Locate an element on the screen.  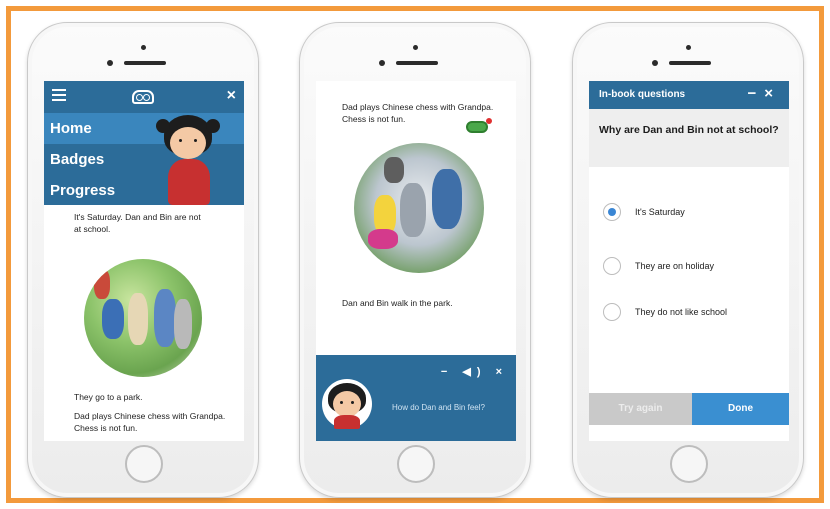
menu-top-bar: × is located at coordinates (144, 97).